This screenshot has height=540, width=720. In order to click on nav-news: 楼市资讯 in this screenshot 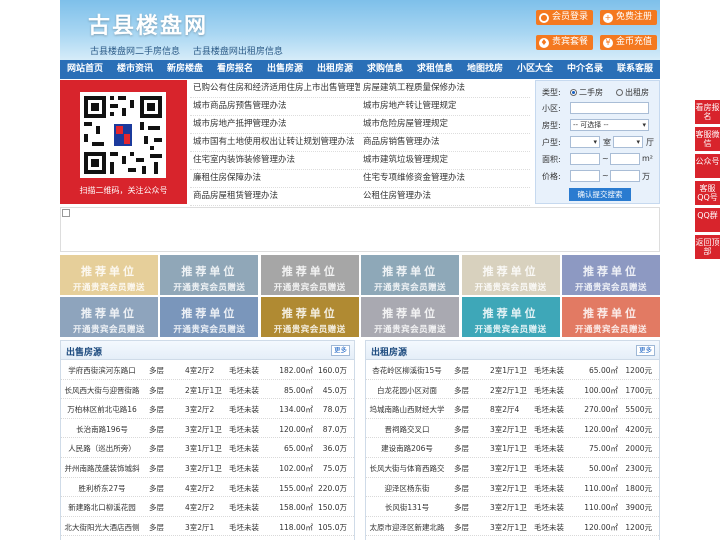, I will do `click(135, 69)`.